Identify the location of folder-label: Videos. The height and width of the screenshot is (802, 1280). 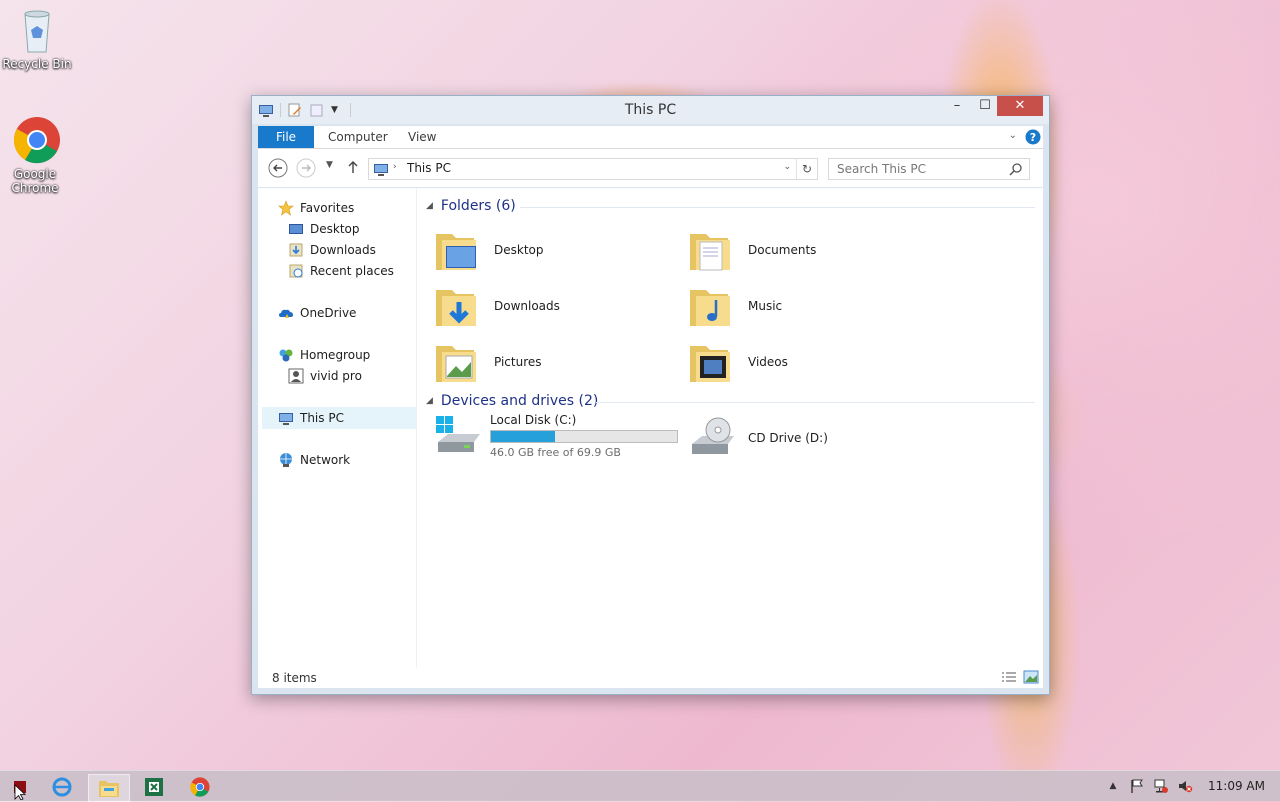
(768, 362).